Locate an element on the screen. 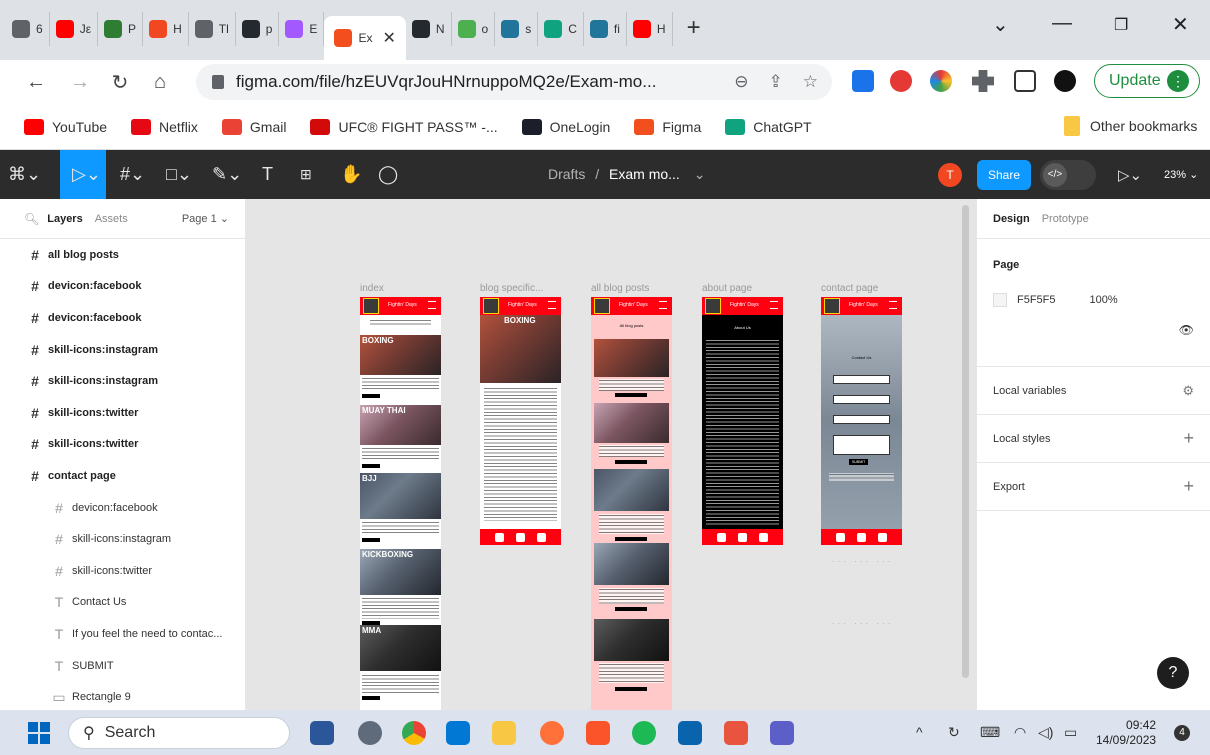  outlook-icon is located at coordinates (690, 733).